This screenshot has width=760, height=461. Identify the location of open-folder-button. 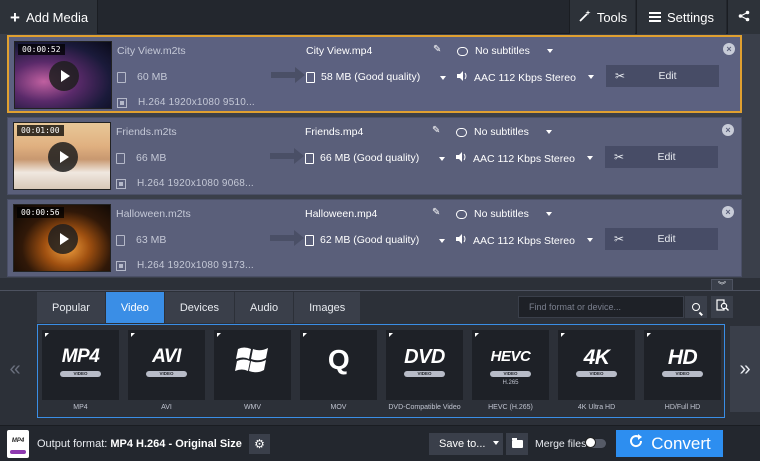
(517, 444).